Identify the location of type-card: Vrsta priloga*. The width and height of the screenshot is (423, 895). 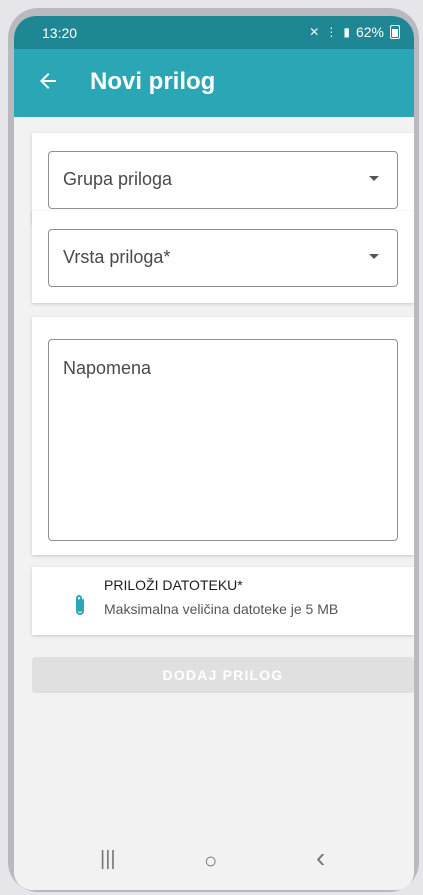
(223, 257).